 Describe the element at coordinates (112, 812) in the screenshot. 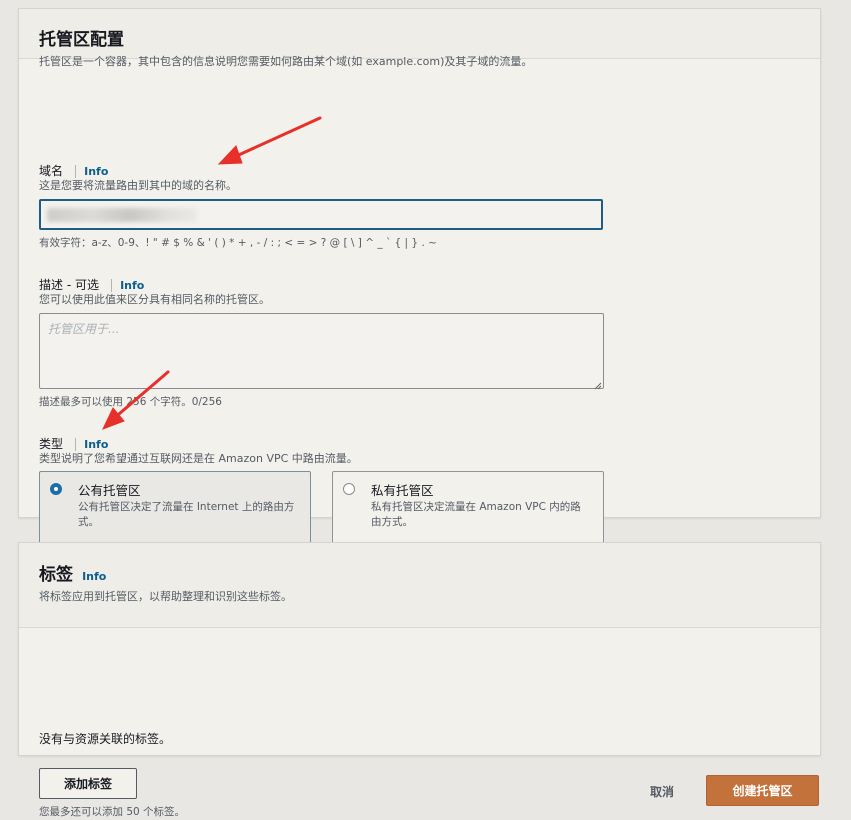

I see `tags-limit-hint: 您最多还可以添加 50 个标签。` at that location.